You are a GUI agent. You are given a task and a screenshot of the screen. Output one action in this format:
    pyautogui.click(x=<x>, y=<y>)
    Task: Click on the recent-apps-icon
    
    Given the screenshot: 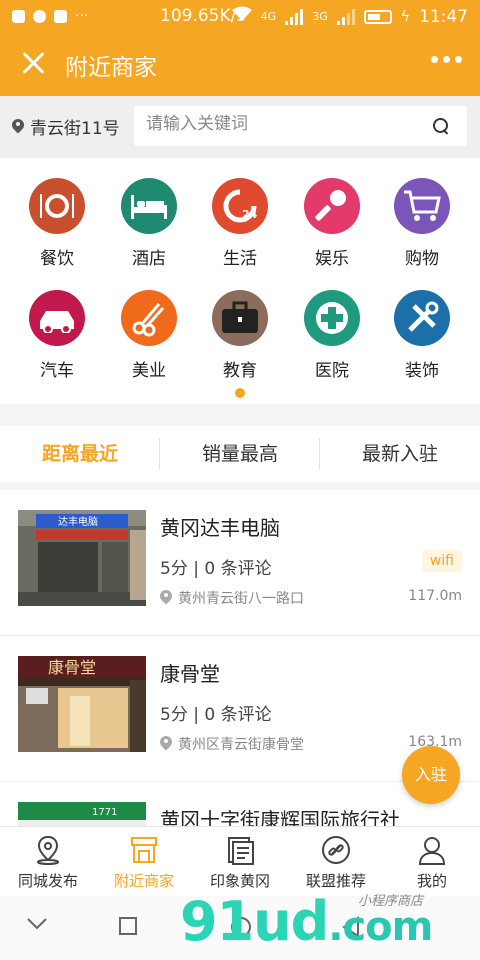 What is the action you would take?
    pyautogui.click(x=128, y=928)
    